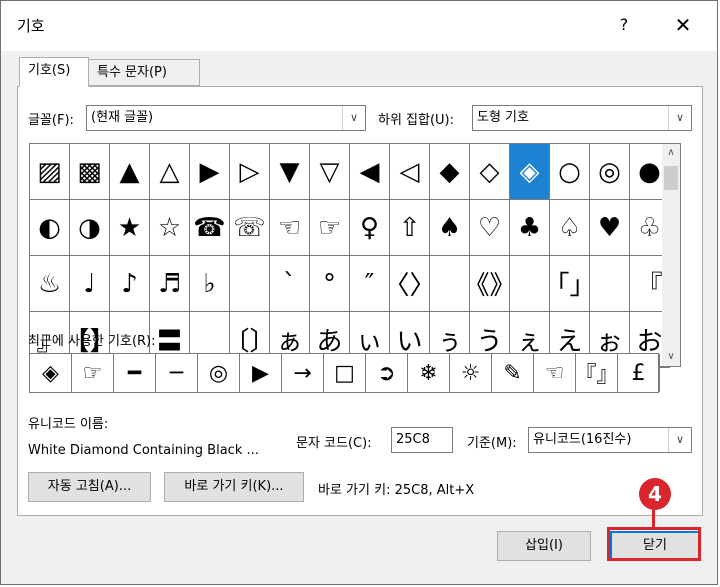  Describe the element at coordinates (396, 490) in the screenshot. I see `shortcut-key-text: 바로 가기 키: 25C8, Alt+X` at that location.